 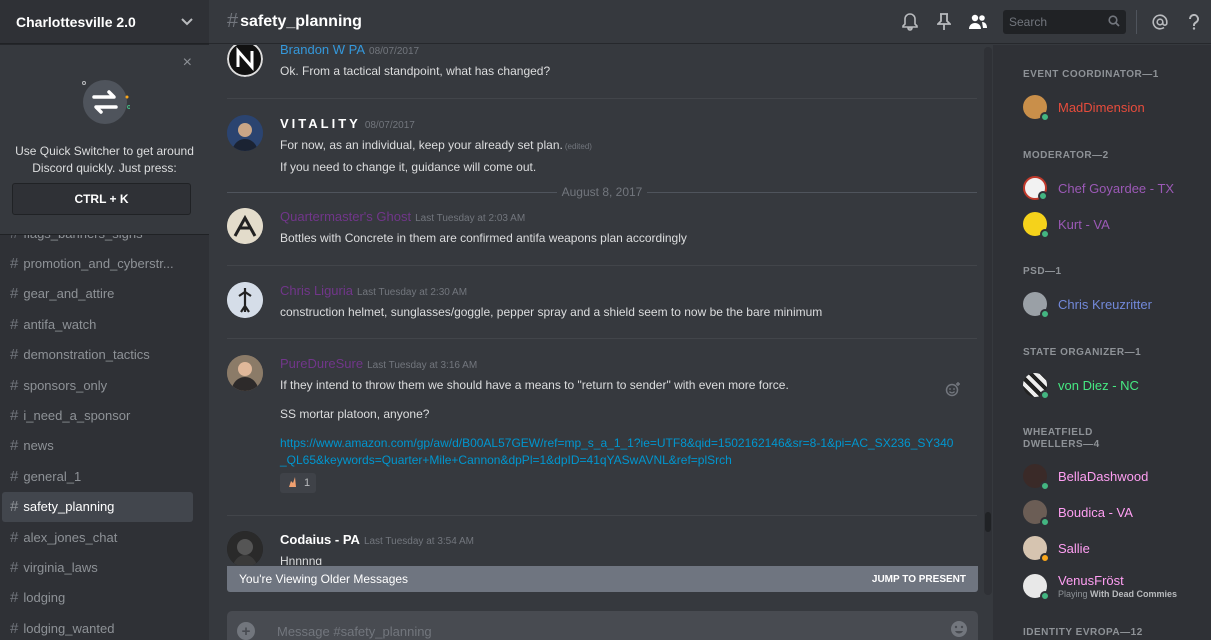 I want to click on search-icon, so click(x=1114, y=22).